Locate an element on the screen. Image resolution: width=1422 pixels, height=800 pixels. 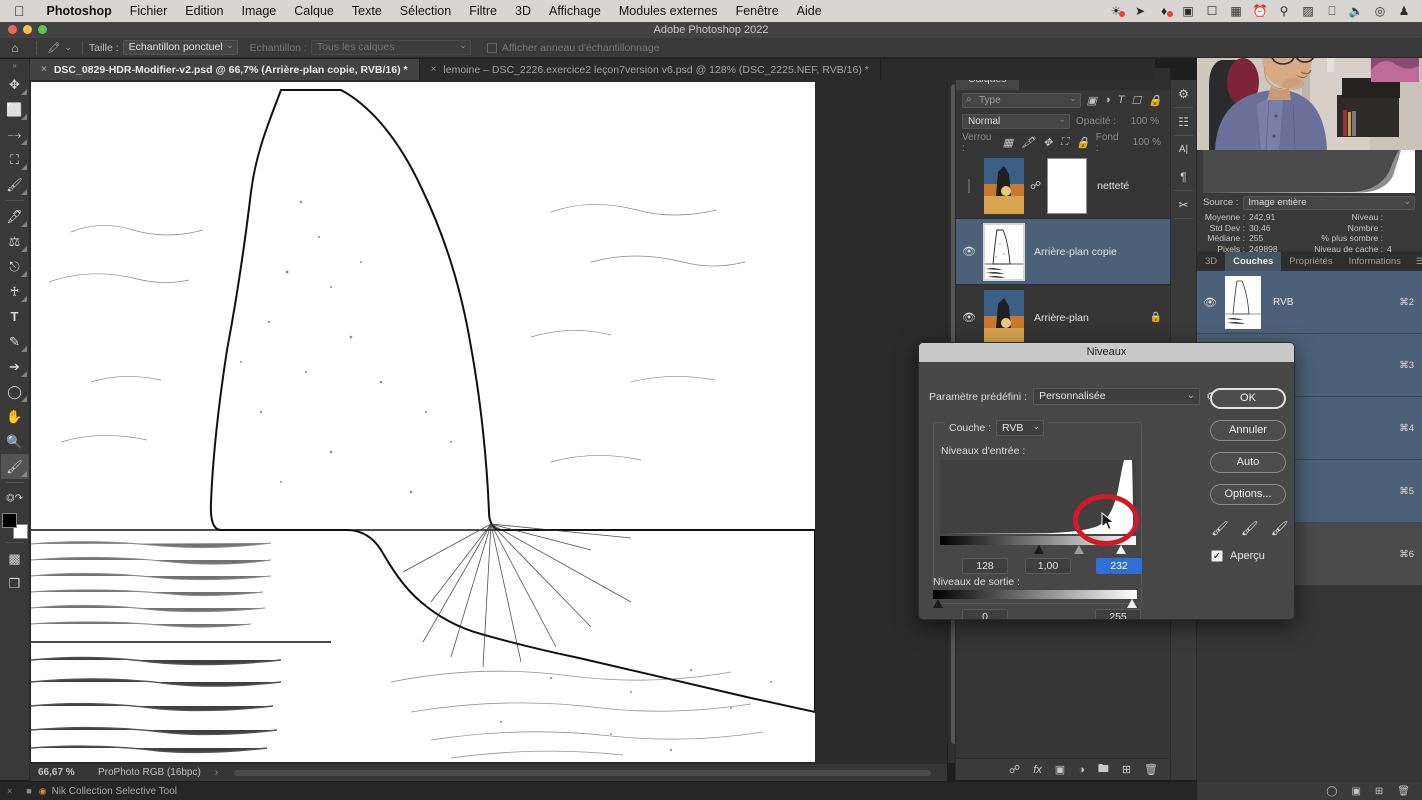
panel-expand-icon: » is located at coordinates (14, 65).